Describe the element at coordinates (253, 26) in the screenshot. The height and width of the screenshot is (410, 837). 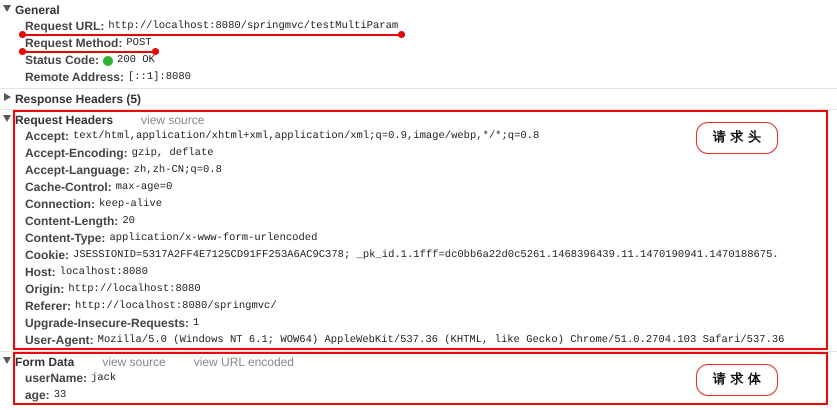
I see `header-value: http://localhost:8080/springmvc/testMultiParam` at that location.